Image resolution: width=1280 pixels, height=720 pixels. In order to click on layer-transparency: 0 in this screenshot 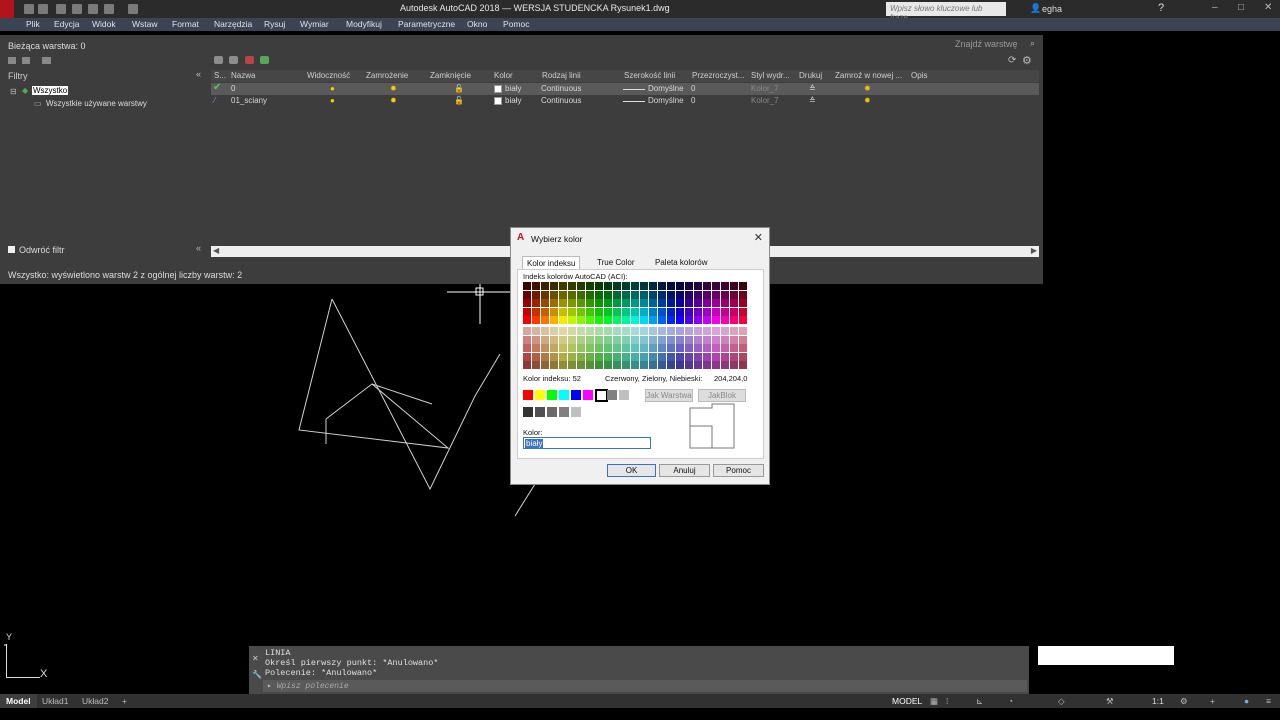, I will do `click(693, 88)`.